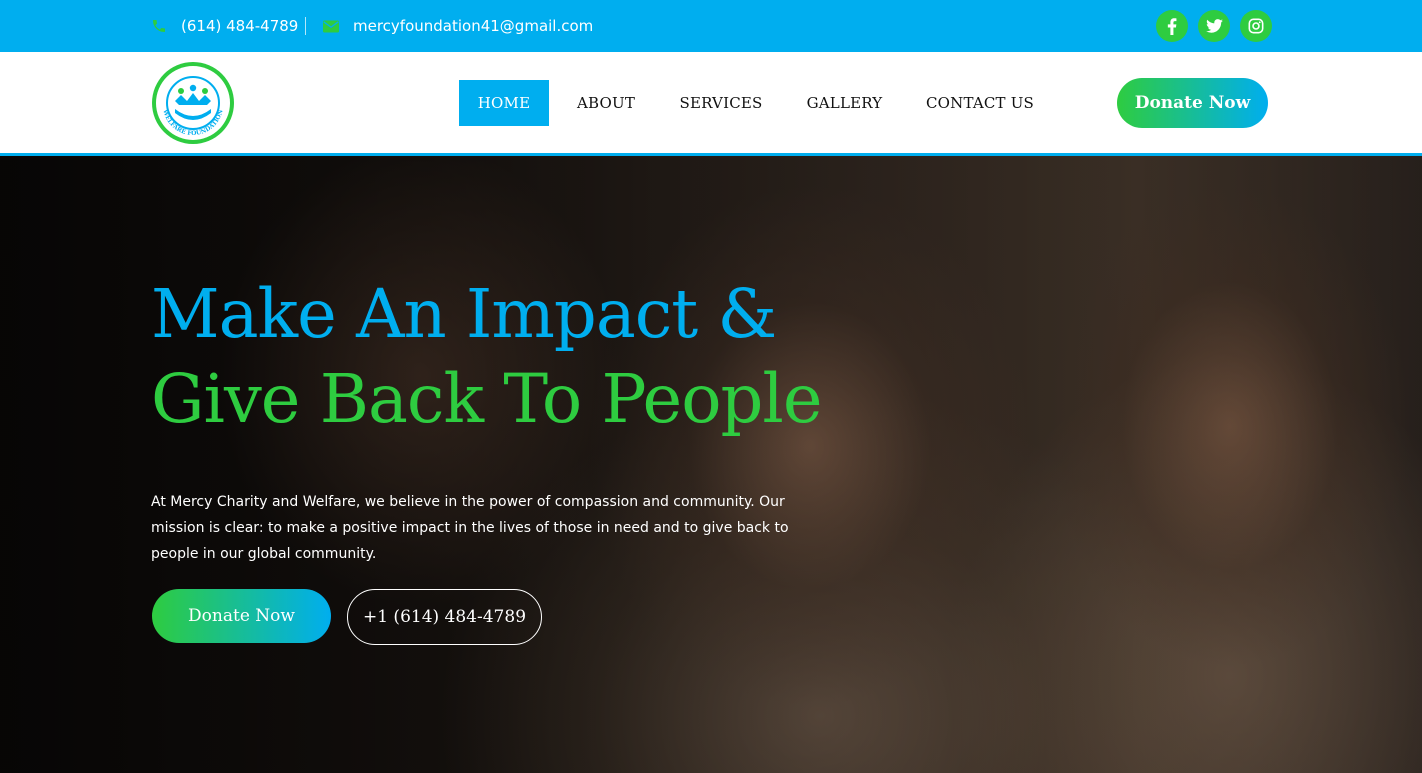  I want to click on nav-home: HOME, so click(504, 103).